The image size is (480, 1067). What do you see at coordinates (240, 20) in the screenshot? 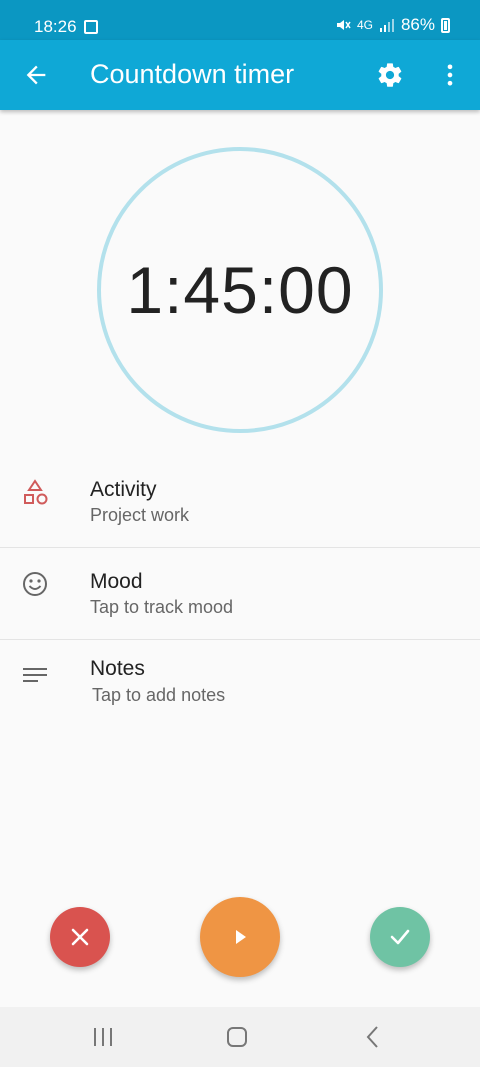
I see `status-bar: 18:26 4G 86%` at bounding box center [240, 20].